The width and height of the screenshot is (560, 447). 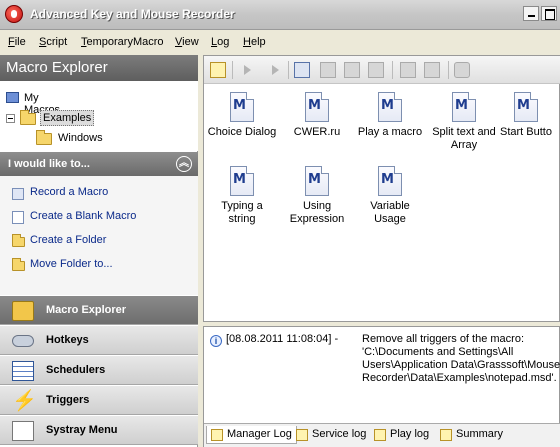 What do you see at coordinates (549, 13) in the screenshot?
I see `maximize-button` at bounding box center [549, 13].